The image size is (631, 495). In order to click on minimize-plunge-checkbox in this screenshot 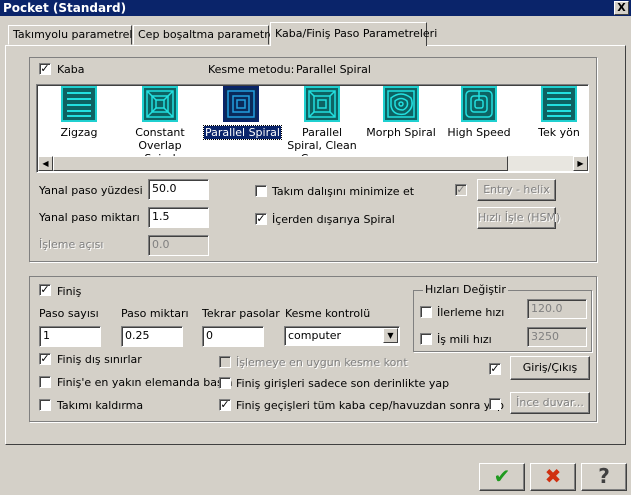, I will do `click(261, 191)`.